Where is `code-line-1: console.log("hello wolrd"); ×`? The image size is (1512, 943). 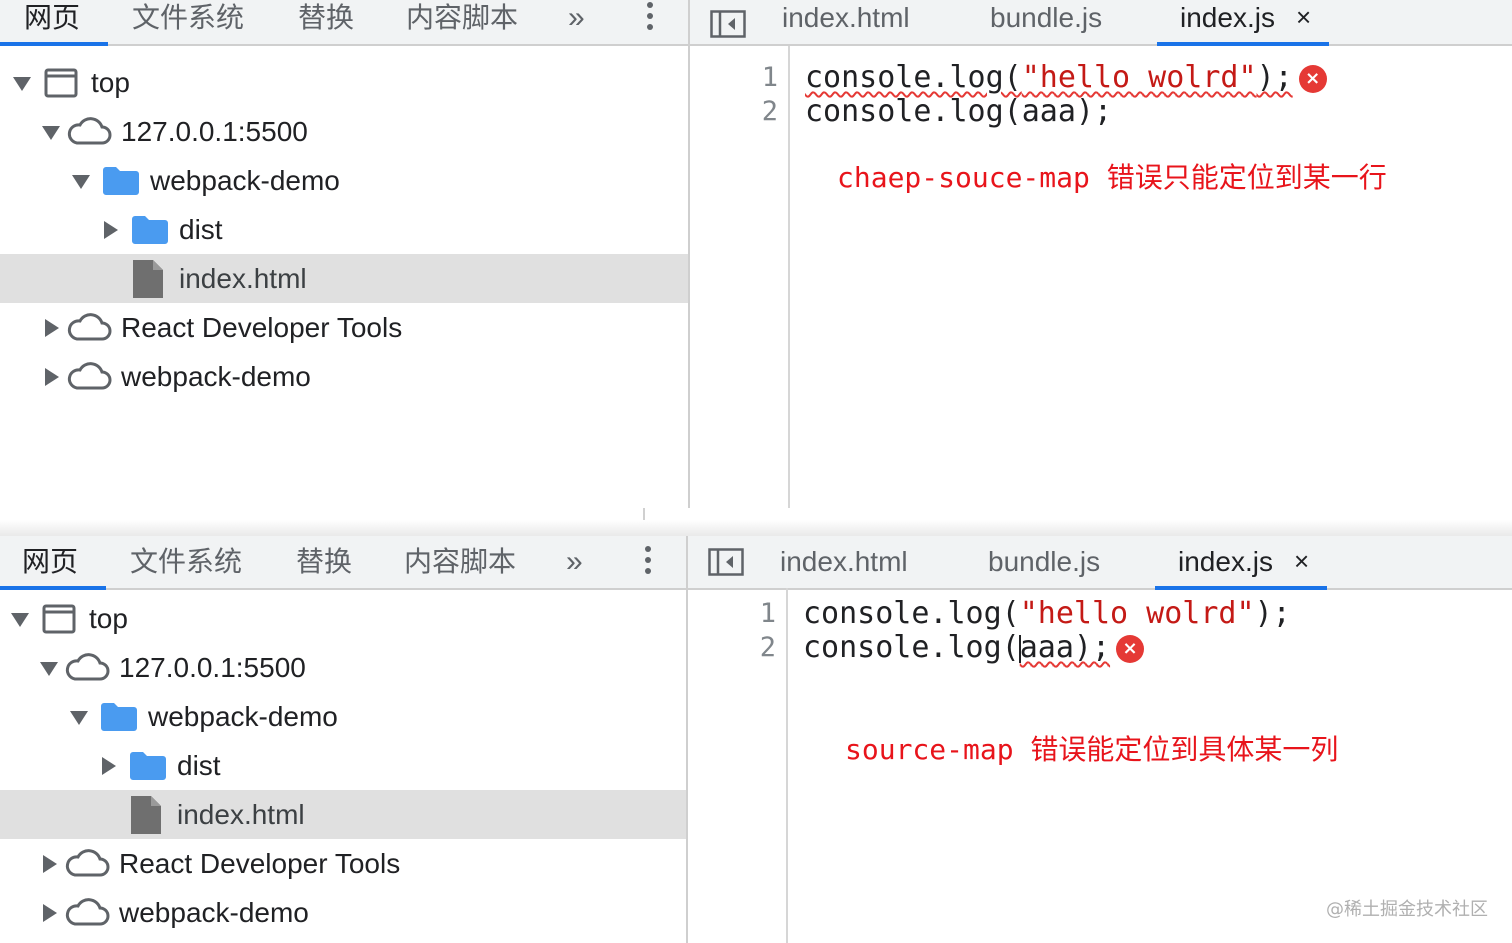
code-line-1: console.log("hello wolrd"); × is located at coordinates (1066, 77).